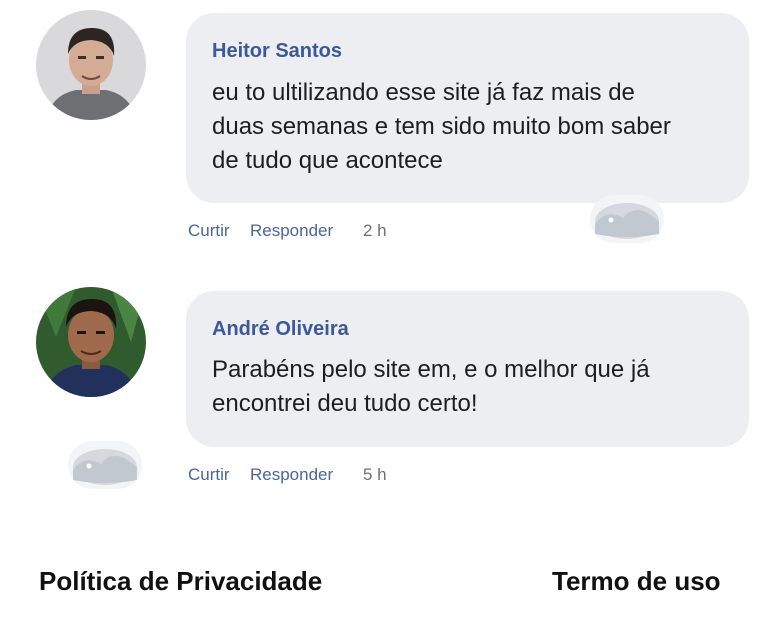 The image size is (768, 617). I want to click on avatar-heitor, so click(91, 65).